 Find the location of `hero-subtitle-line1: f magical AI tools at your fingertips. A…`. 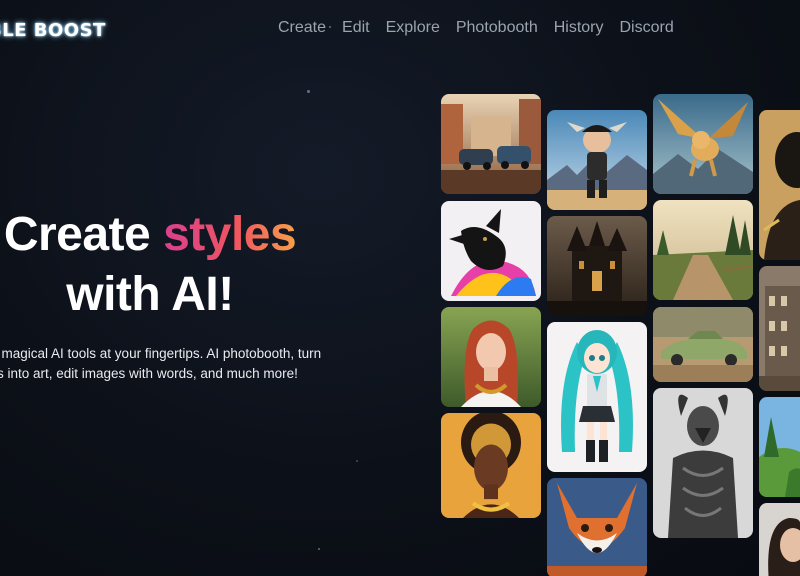

hero-subtitle-line1: f magical AI tools at your fingertips. A… is located at coordinates (161, 353).